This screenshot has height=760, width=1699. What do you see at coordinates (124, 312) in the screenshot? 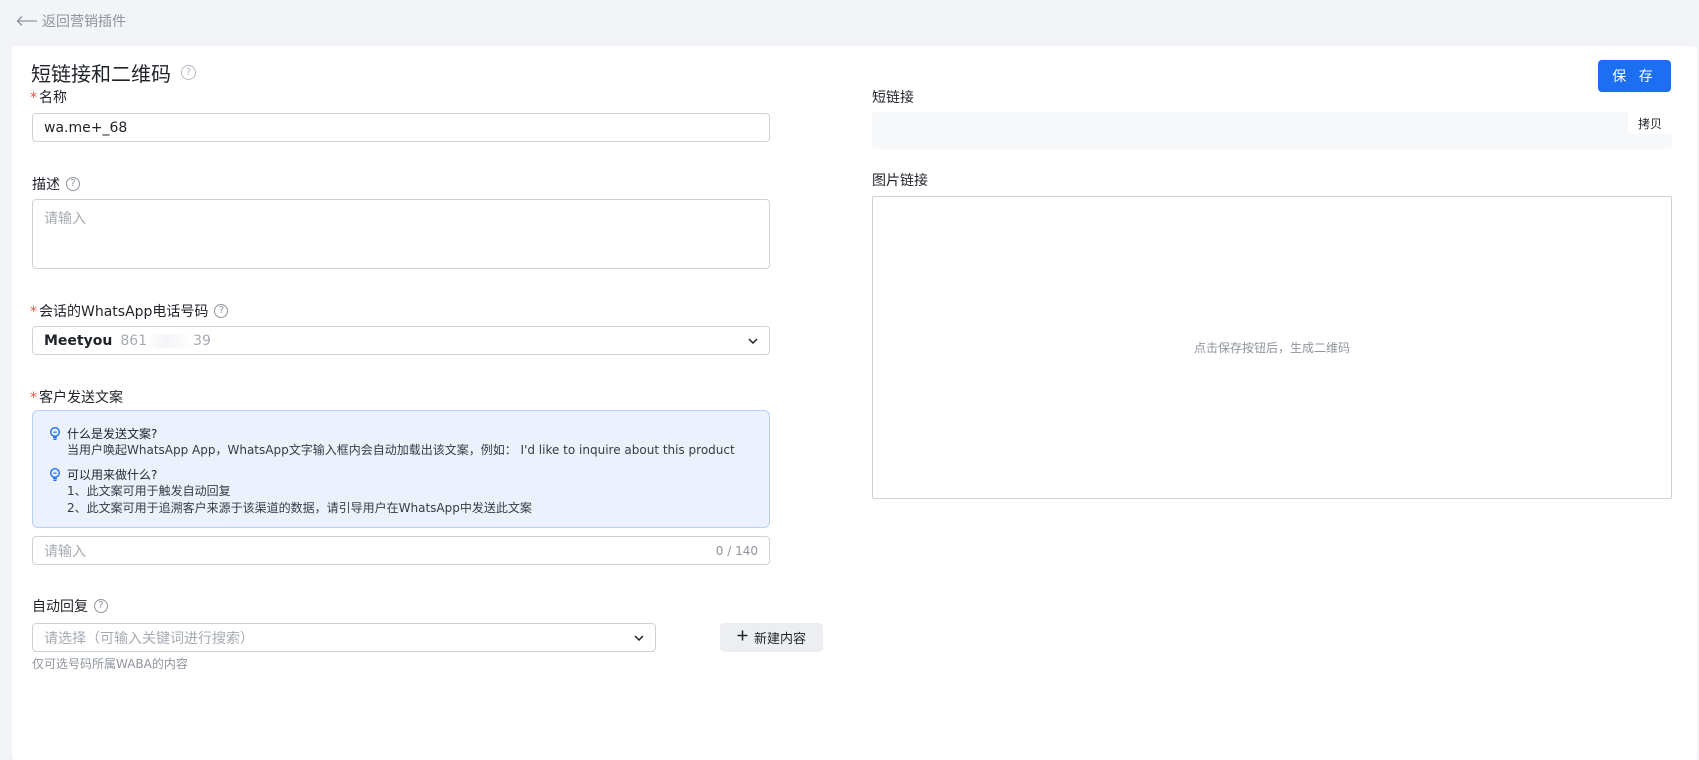
I see `phone-label-text: 会话的WhatsApp电话号码` at bounding box center [124, 312].